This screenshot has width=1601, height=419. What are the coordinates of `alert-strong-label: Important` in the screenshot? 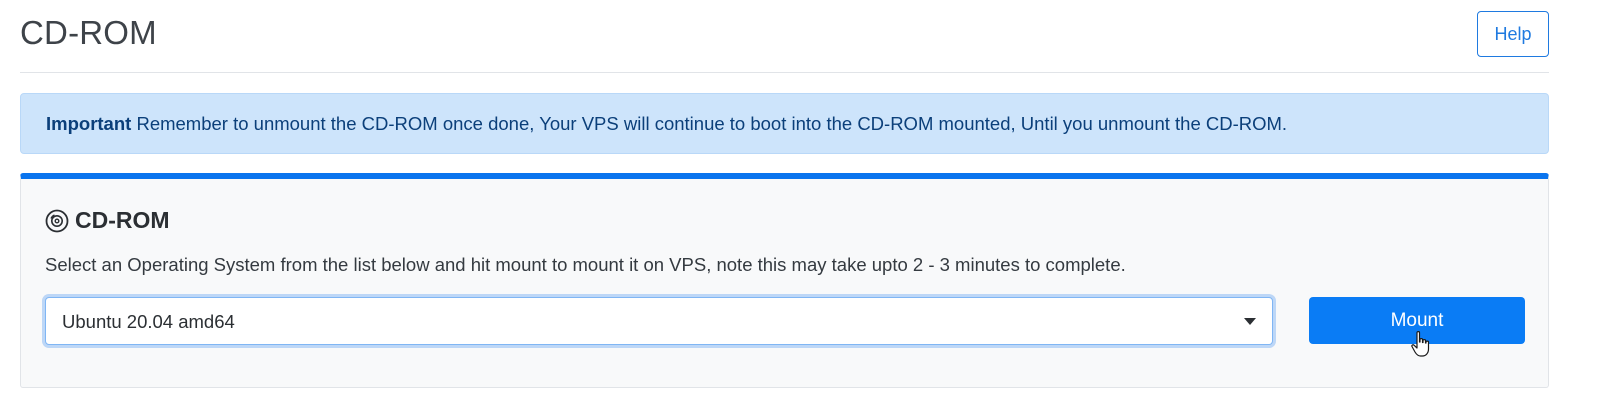 It's located at (89, 123).